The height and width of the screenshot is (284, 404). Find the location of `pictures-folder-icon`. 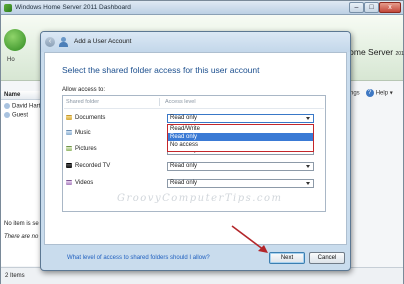

pictures-folder-icon is located at coordinates (69, 148).